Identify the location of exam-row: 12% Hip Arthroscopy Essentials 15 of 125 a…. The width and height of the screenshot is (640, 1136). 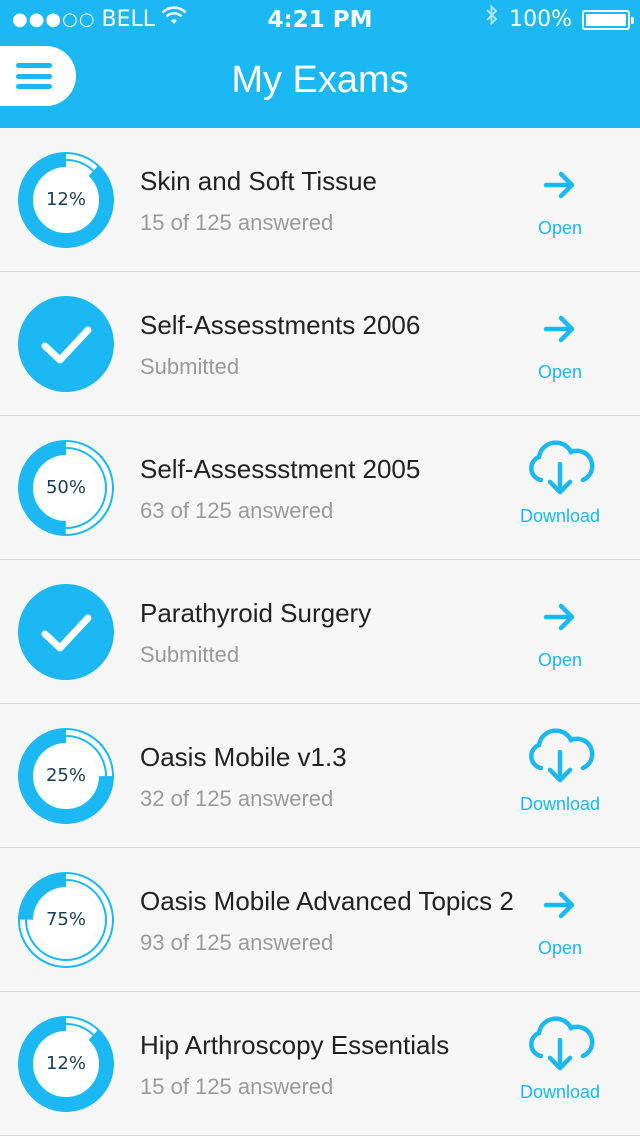
(320, 1064).